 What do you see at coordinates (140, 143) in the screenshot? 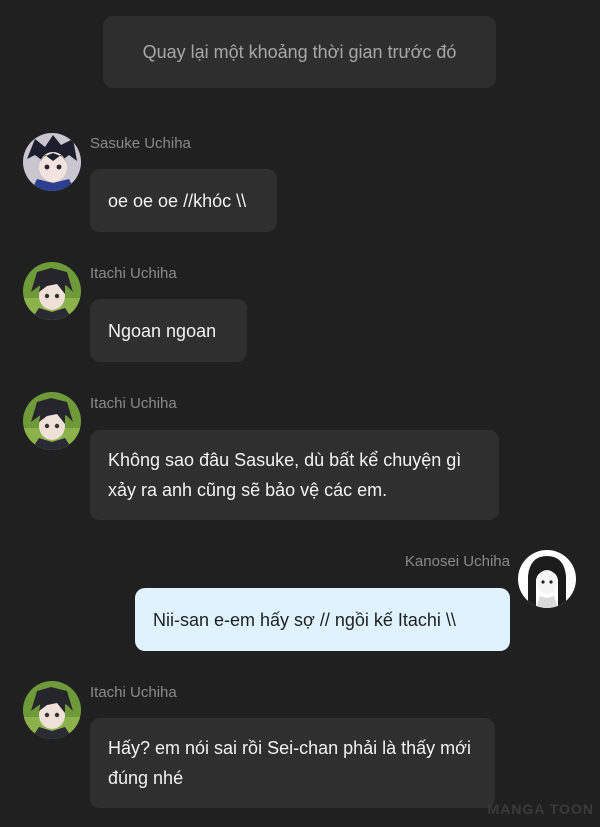
I see `sender-name: Sasuke Uchiha` at bounding box center [140, 143].